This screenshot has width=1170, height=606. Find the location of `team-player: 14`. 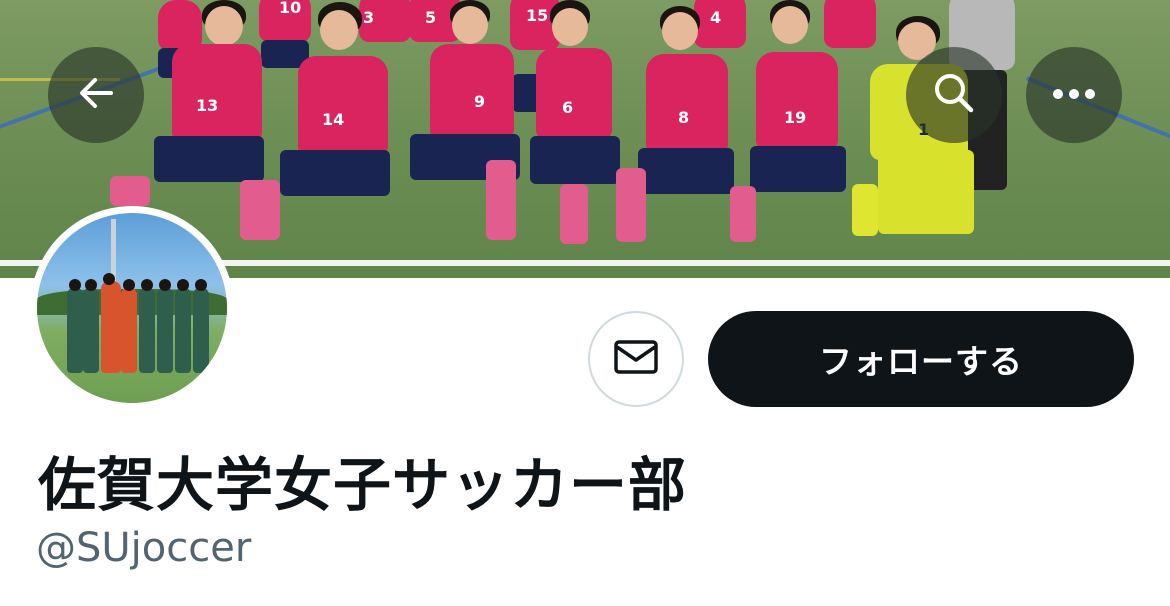

team-player: 14 is located at coordinates (320, 130).